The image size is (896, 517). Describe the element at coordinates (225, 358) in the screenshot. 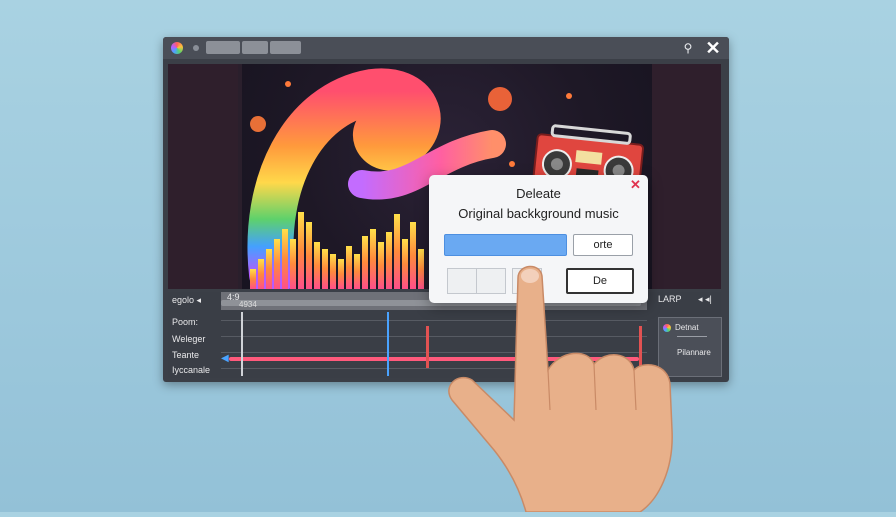

I see `track-start-marker-icon: ◀` at that location.